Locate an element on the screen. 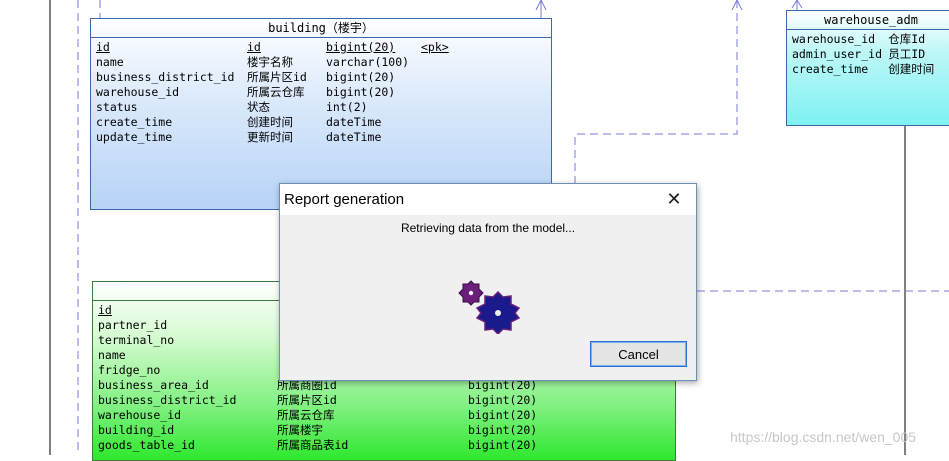  table-title: warehouse_adm is located at coordinates (868, 20).